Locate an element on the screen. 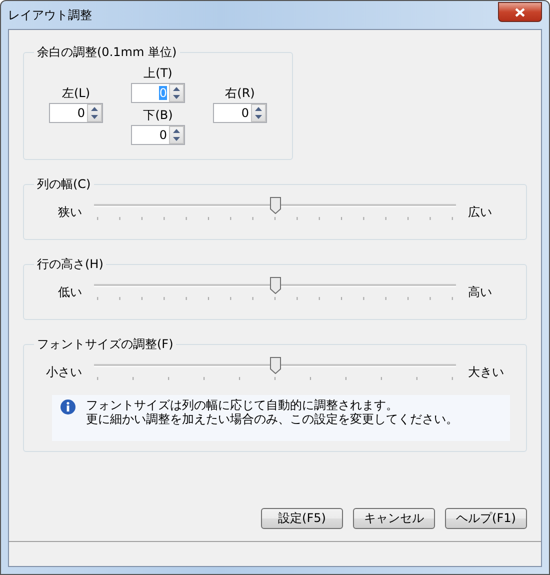 The width and height of the screenshot is (550, 575). field-label: 上(T) is located at coordinates (158, 73).